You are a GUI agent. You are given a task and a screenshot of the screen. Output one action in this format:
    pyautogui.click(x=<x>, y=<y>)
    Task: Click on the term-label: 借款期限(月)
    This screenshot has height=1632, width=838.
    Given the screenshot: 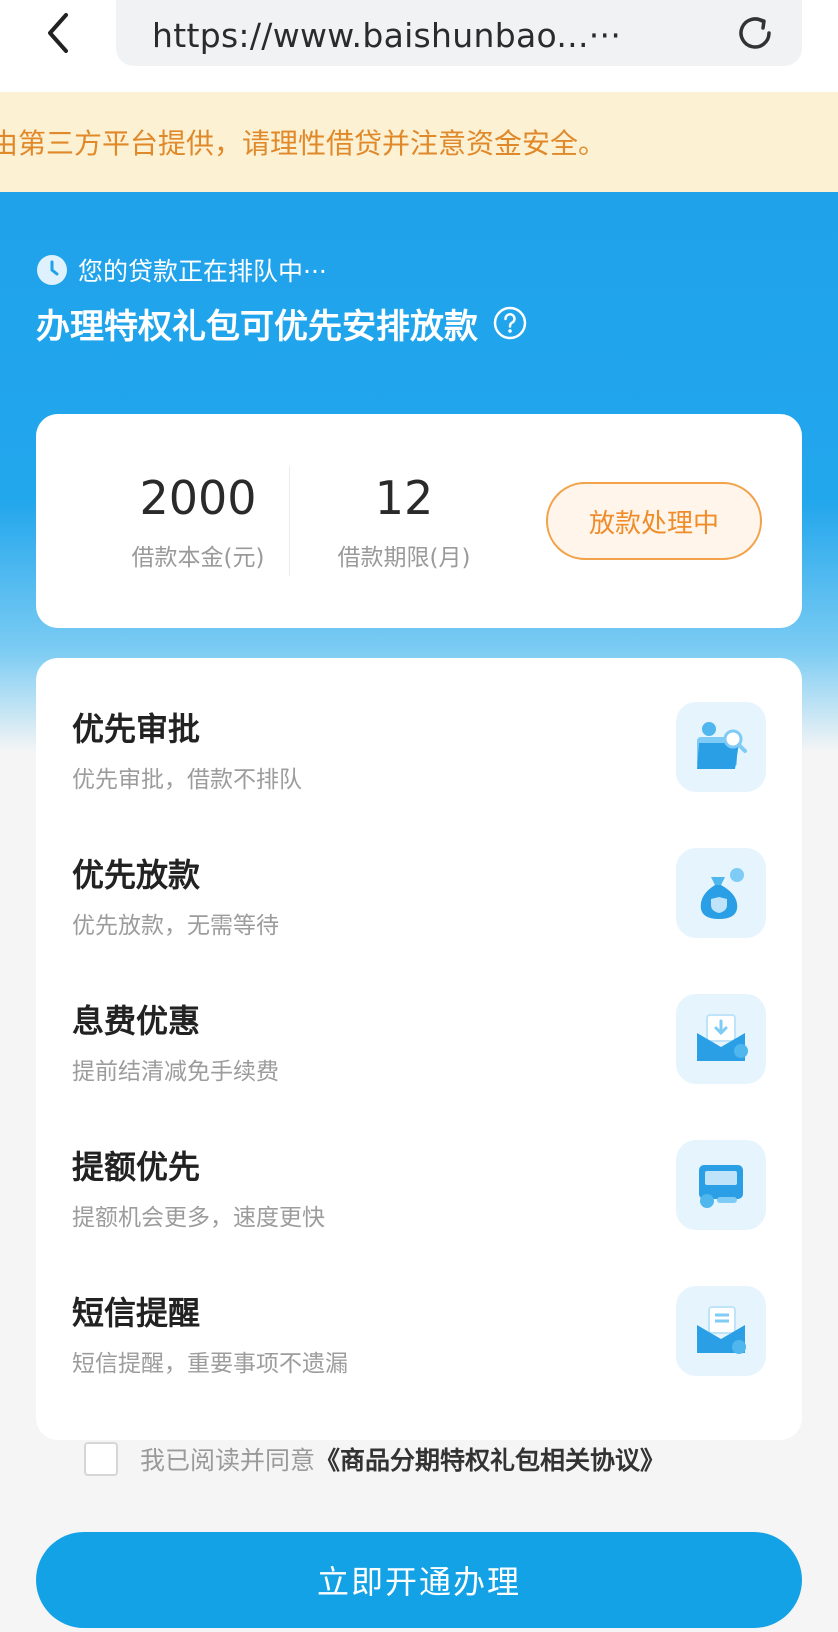 What is the action you would take?
    pyautogui.click(x=404, y=558)
    